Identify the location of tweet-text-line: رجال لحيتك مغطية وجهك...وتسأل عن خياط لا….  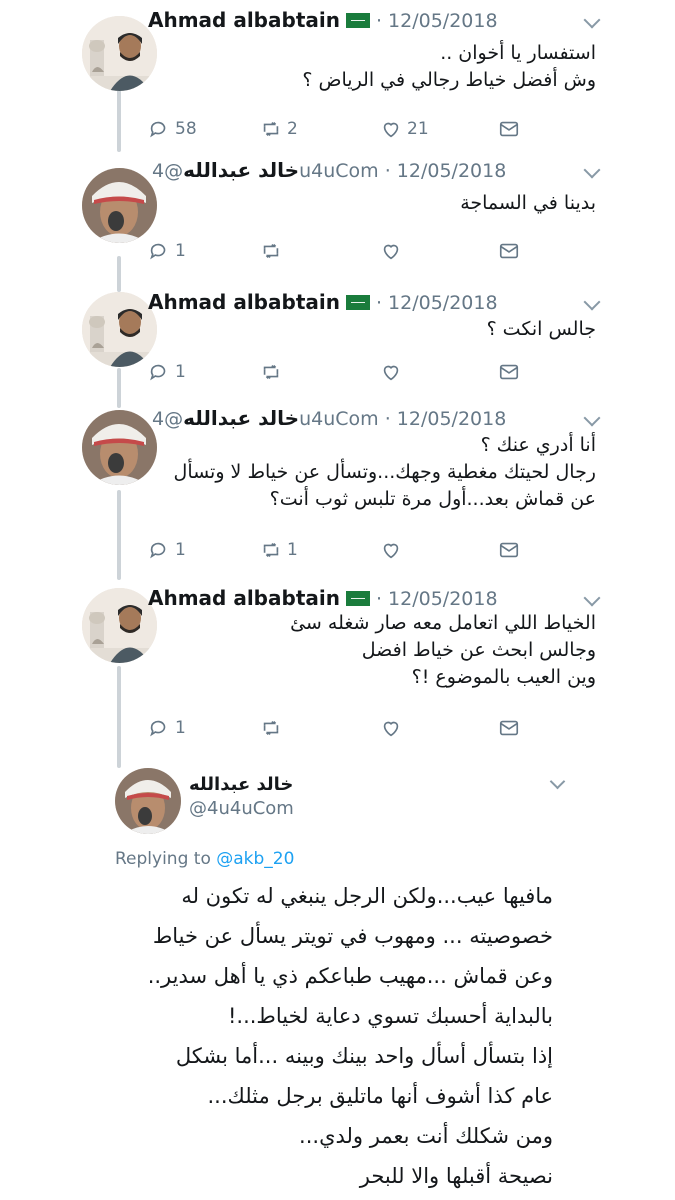
(384, 472).